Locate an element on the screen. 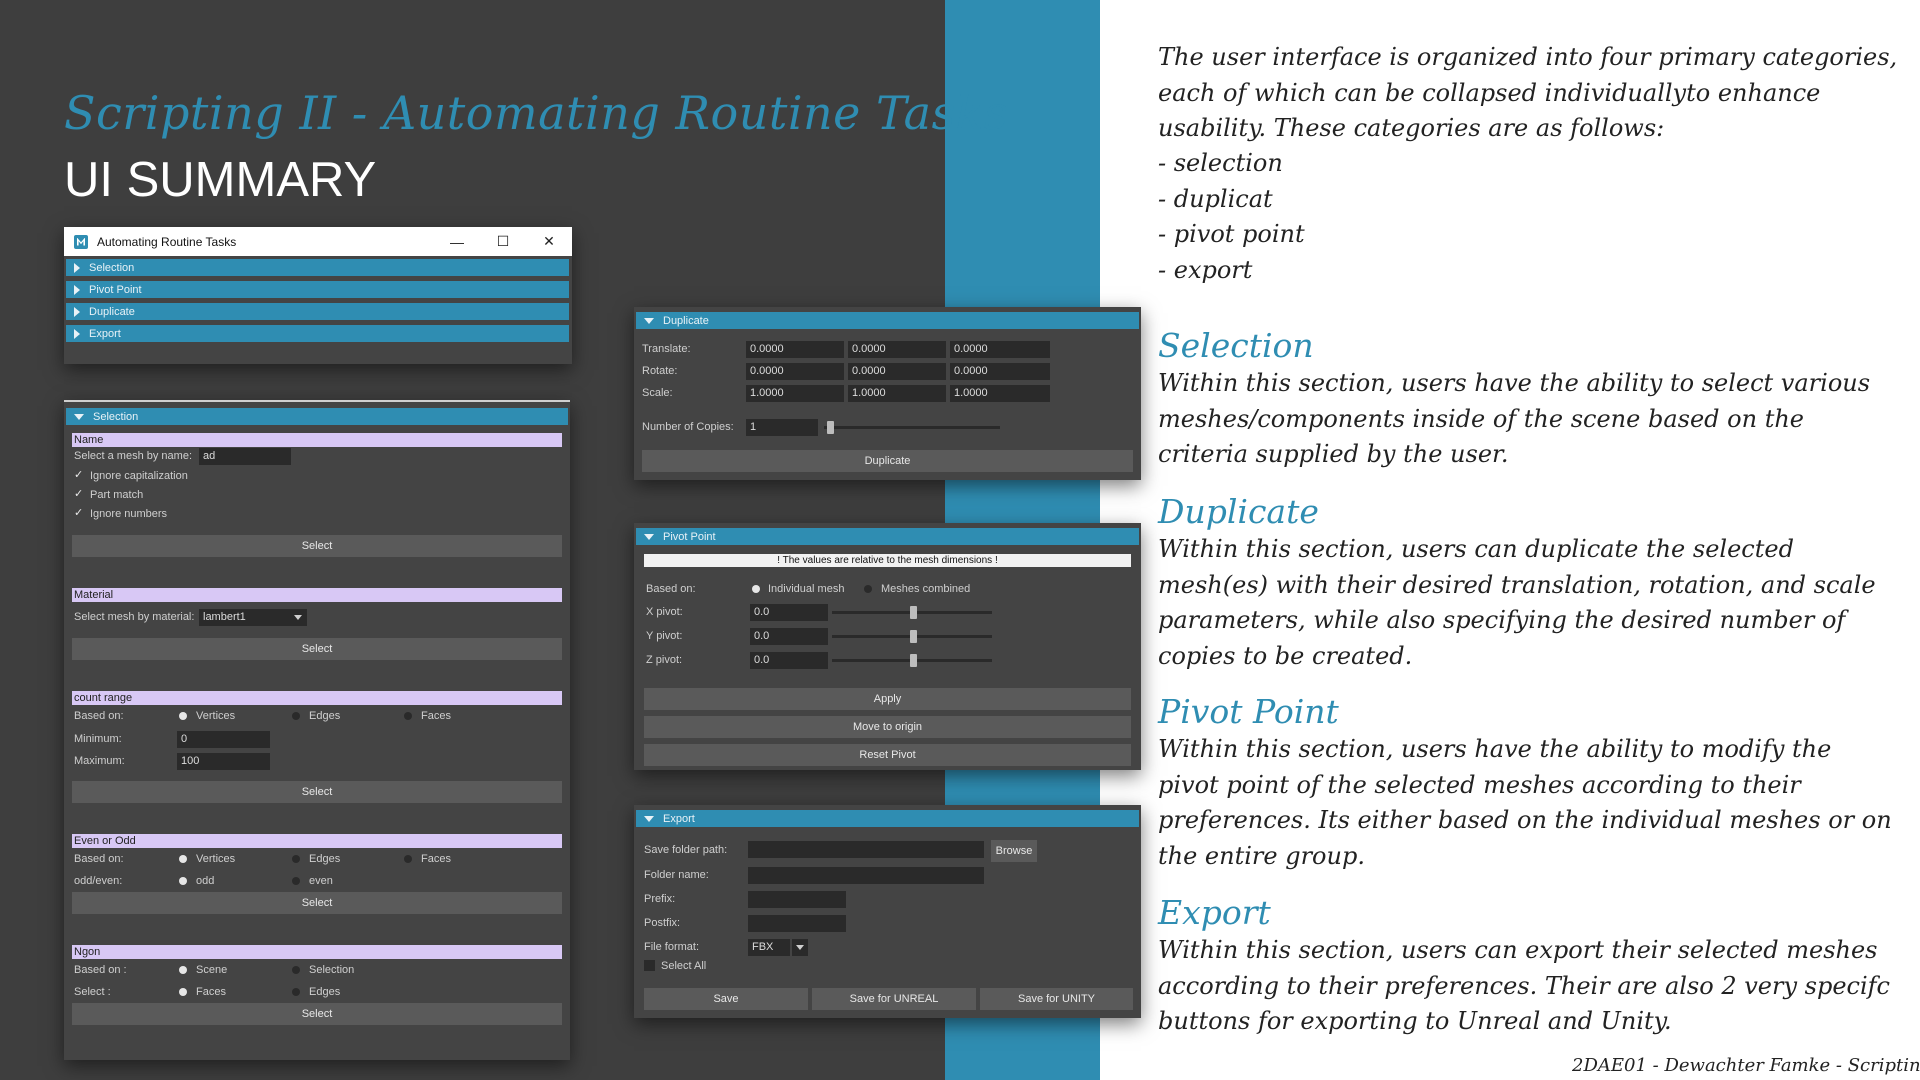 The width and height of the screenshot is (1920, 1080). maximum-input: 100 is located at coordinates (223, 761).